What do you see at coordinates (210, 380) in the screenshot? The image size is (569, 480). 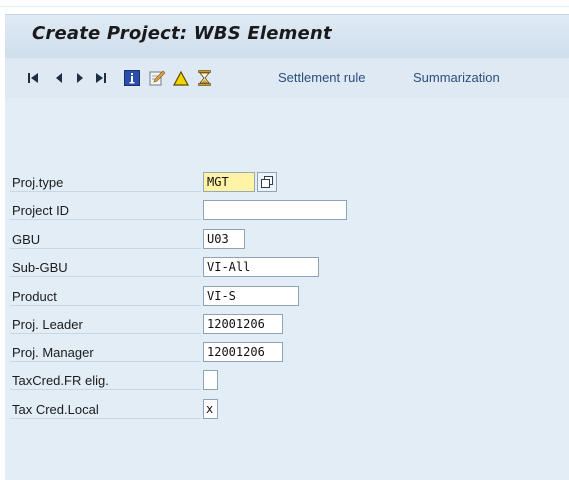 I see `taxcred-fr-elig-field` at bounding box center [210, 380].